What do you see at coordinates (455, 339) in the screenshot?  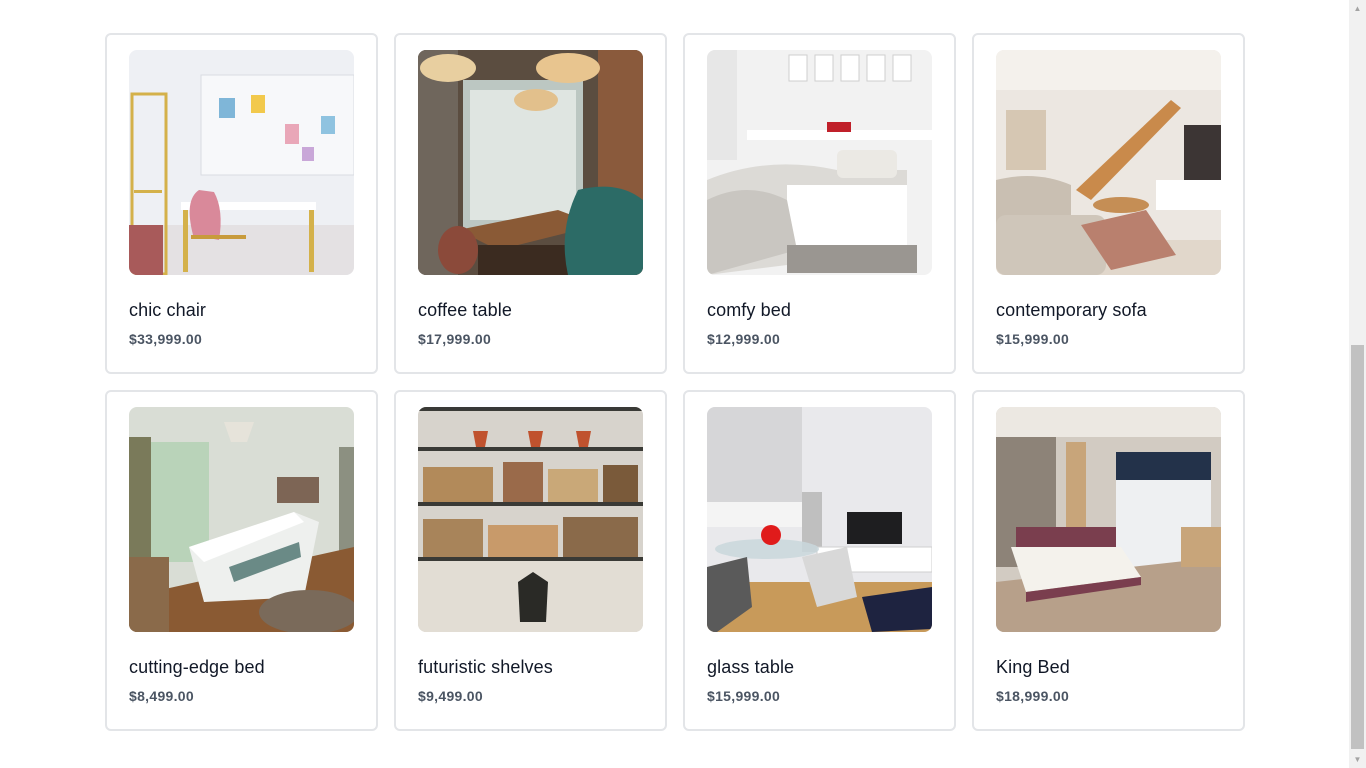 I see `product-price: $17,999.00` at bounding box center [455, 339].